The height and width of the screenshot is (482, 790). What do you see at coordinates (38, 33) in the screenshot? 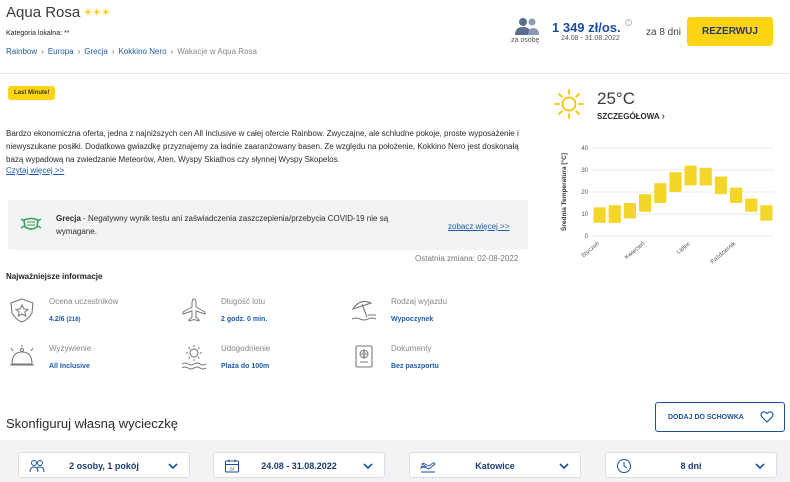
I see `kategoria-lokalna: Kategoria lokalna: **` at bounding box center [38, 33].